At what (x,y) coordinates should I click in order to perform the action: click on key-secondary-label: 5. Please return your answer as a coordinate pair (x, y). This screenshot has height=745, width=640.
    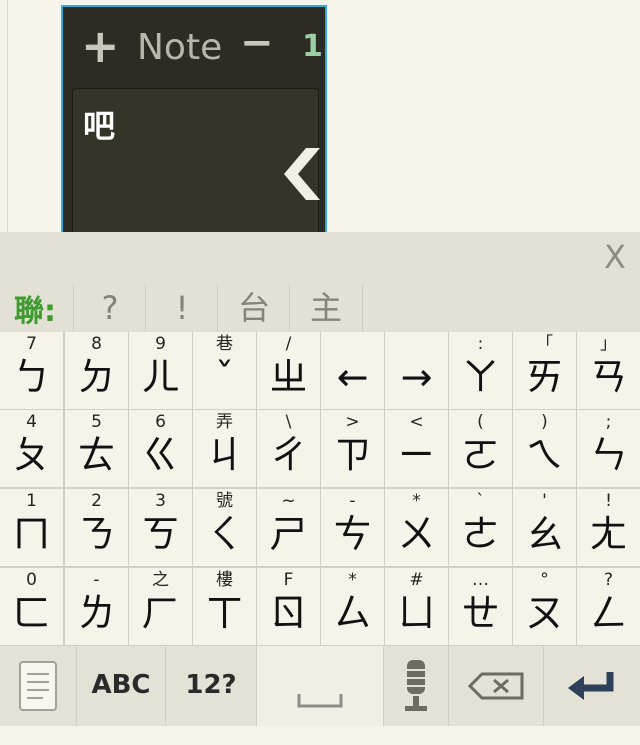
    Looking at the image, I should click on (96, 422).